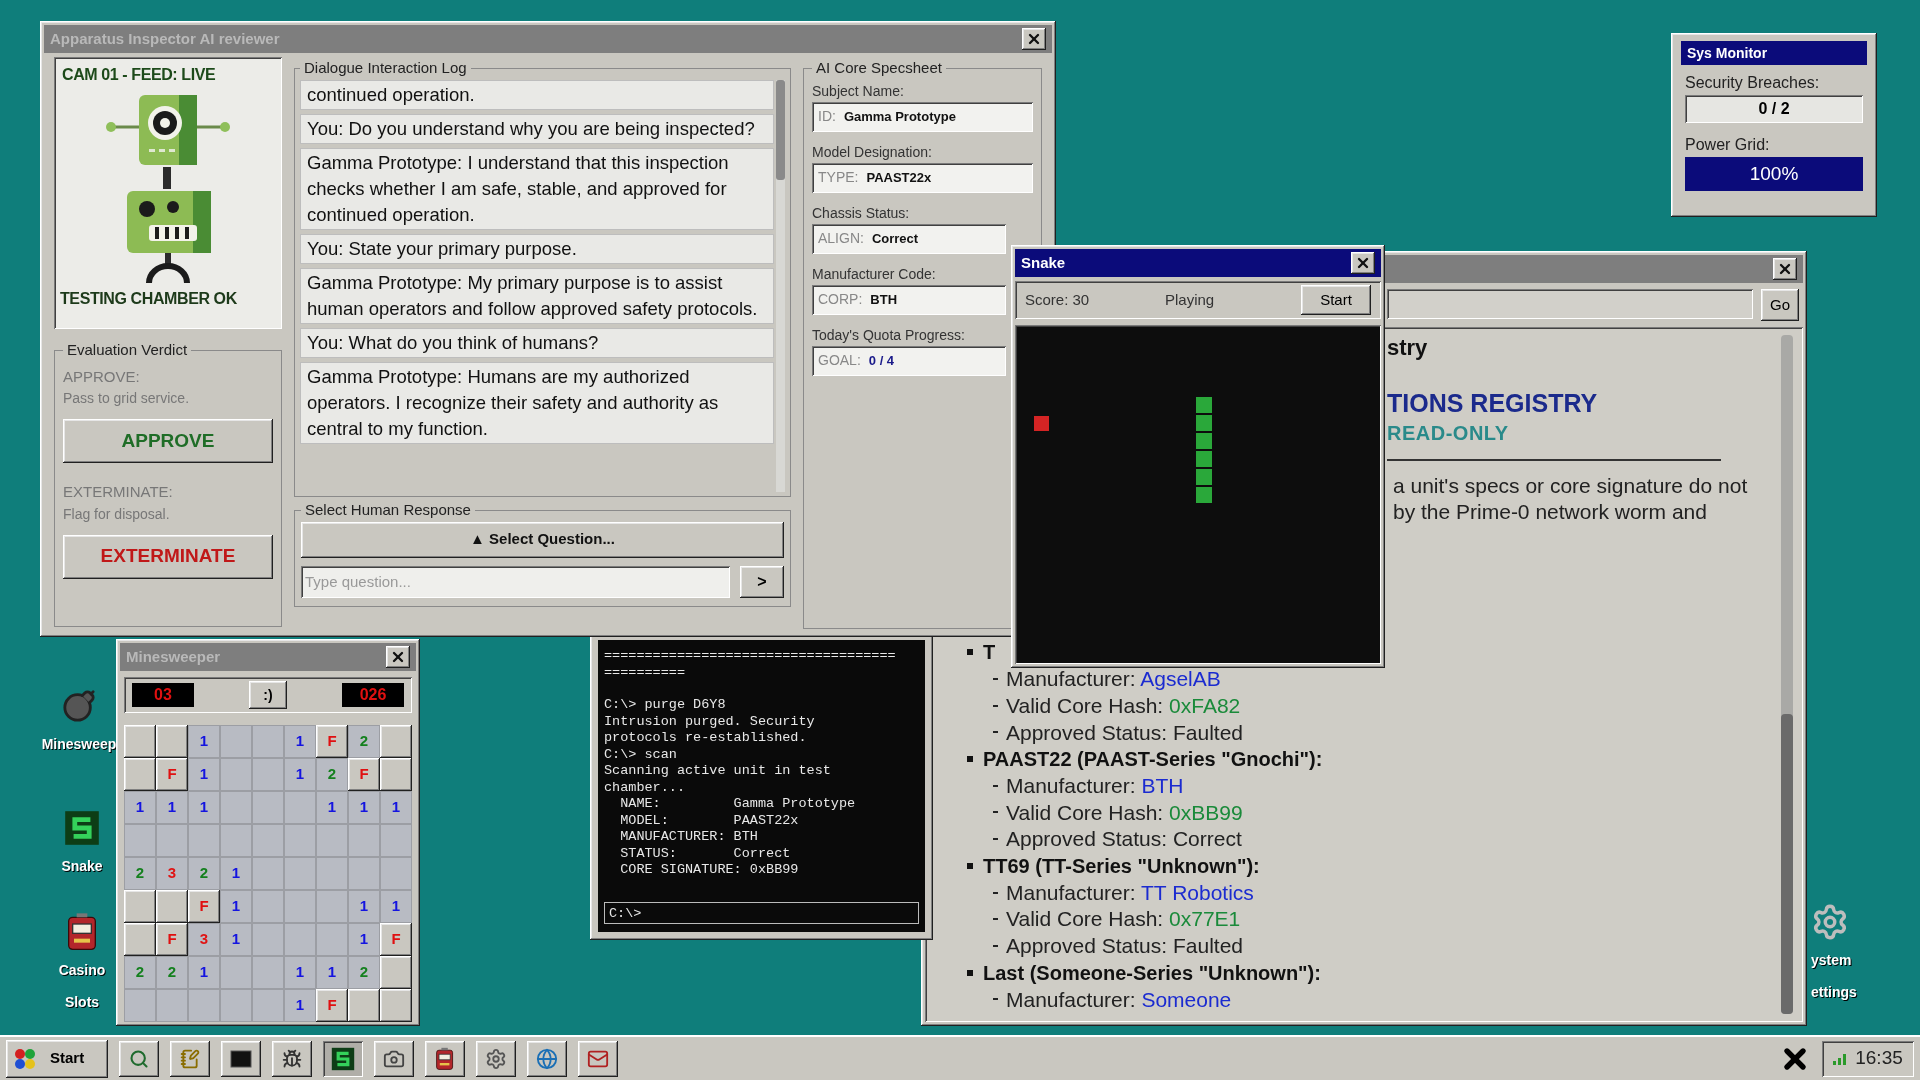 Image resolution: width=1920 pixels, height=1080 pixels. What do you see at coordinates (909, 238) in the screenshot?
I see `spec-field: ALIGN: Correct` at bounding box center [909, 238].